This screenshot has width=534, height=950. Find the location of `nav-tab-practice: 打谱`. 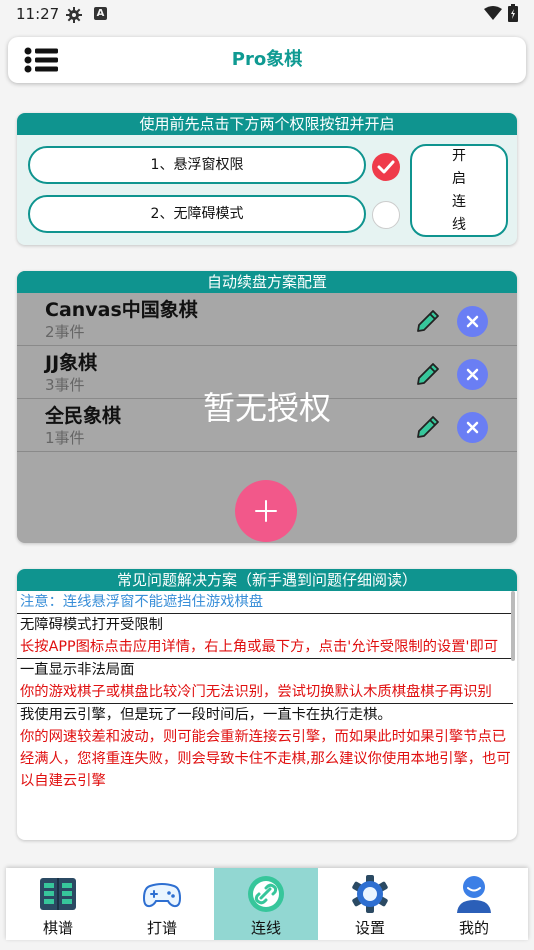

nav-tab-practice: 打谱 is located at coordinates (162, 904).